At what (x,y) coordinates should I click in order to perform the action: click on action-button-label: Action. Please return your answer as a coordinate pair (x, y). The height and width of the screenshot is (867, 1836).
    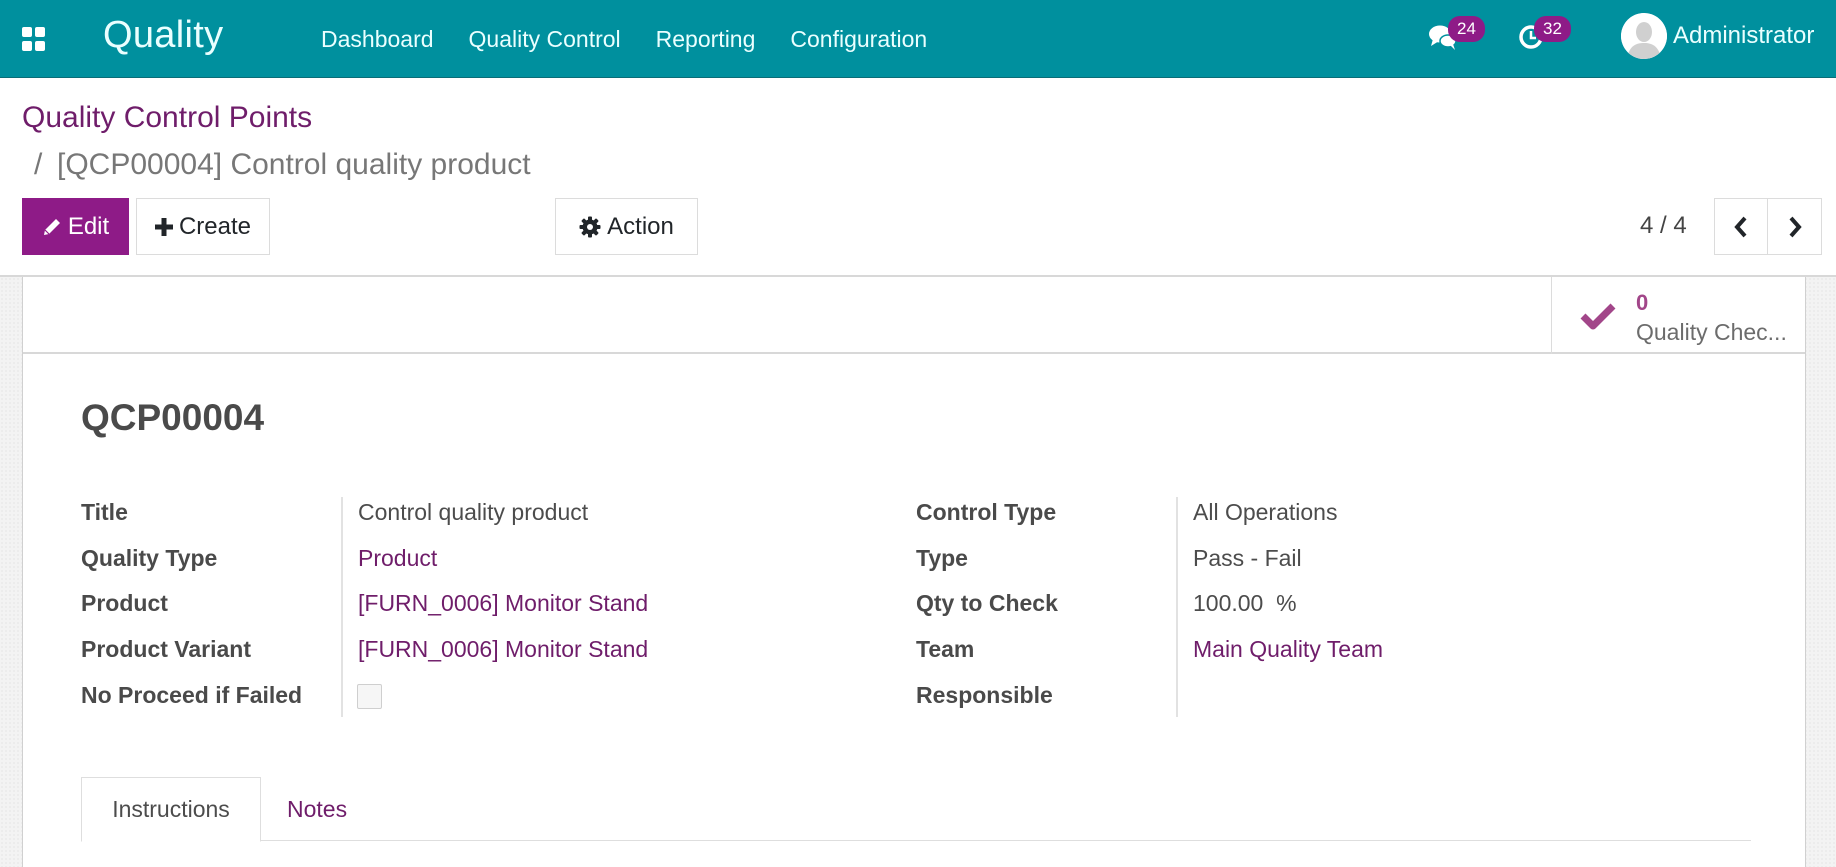
    Looking at the image, I should click on (640, 226).